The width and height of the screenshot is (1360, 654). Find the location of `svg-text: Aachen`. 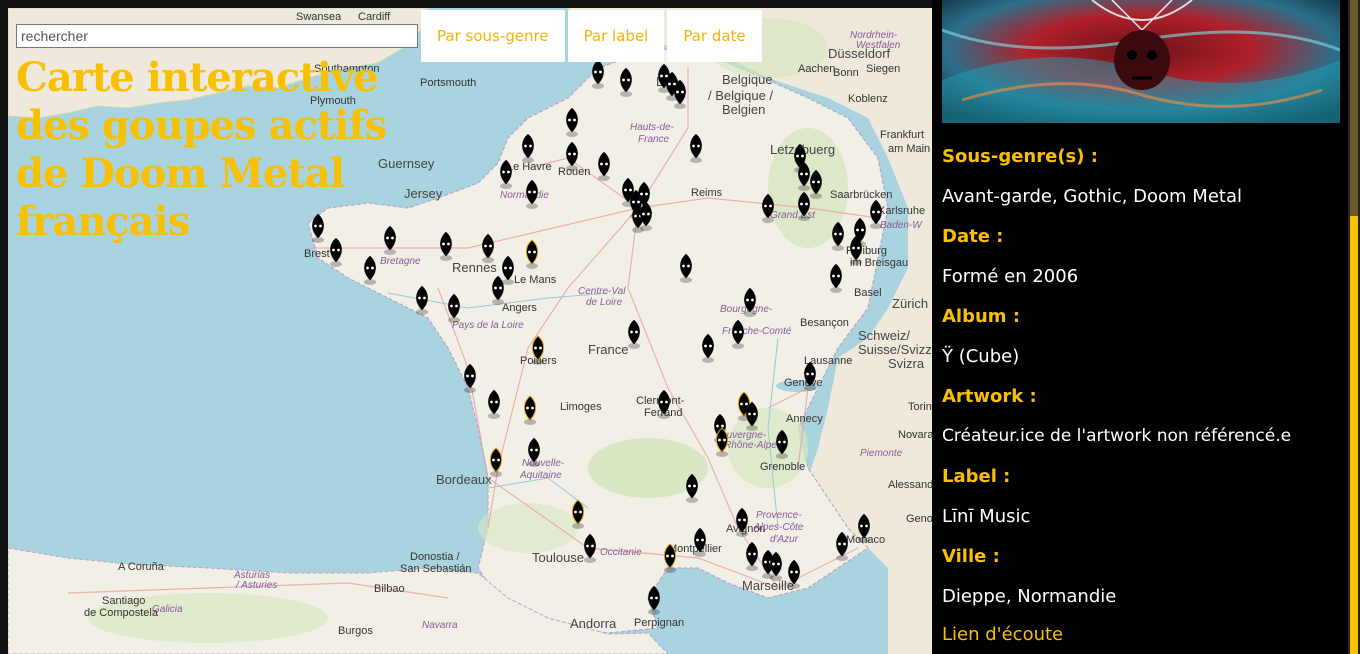

svg-text: Aachen is located at coordinates (816, 69).